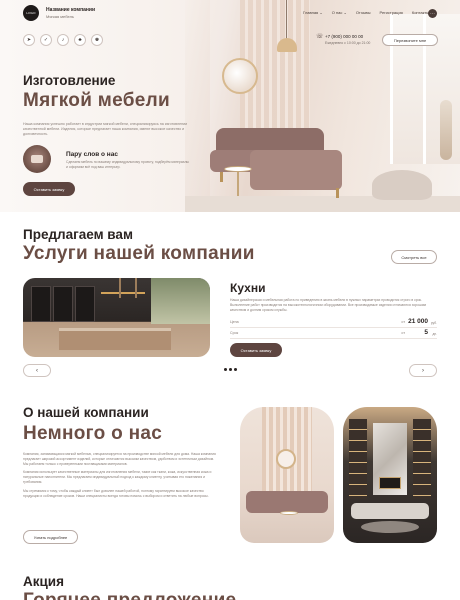 Image resolution: width=460 pixels, height=600 pixels. I want to click on slider-prev-button: ‹, so click(37, 370).